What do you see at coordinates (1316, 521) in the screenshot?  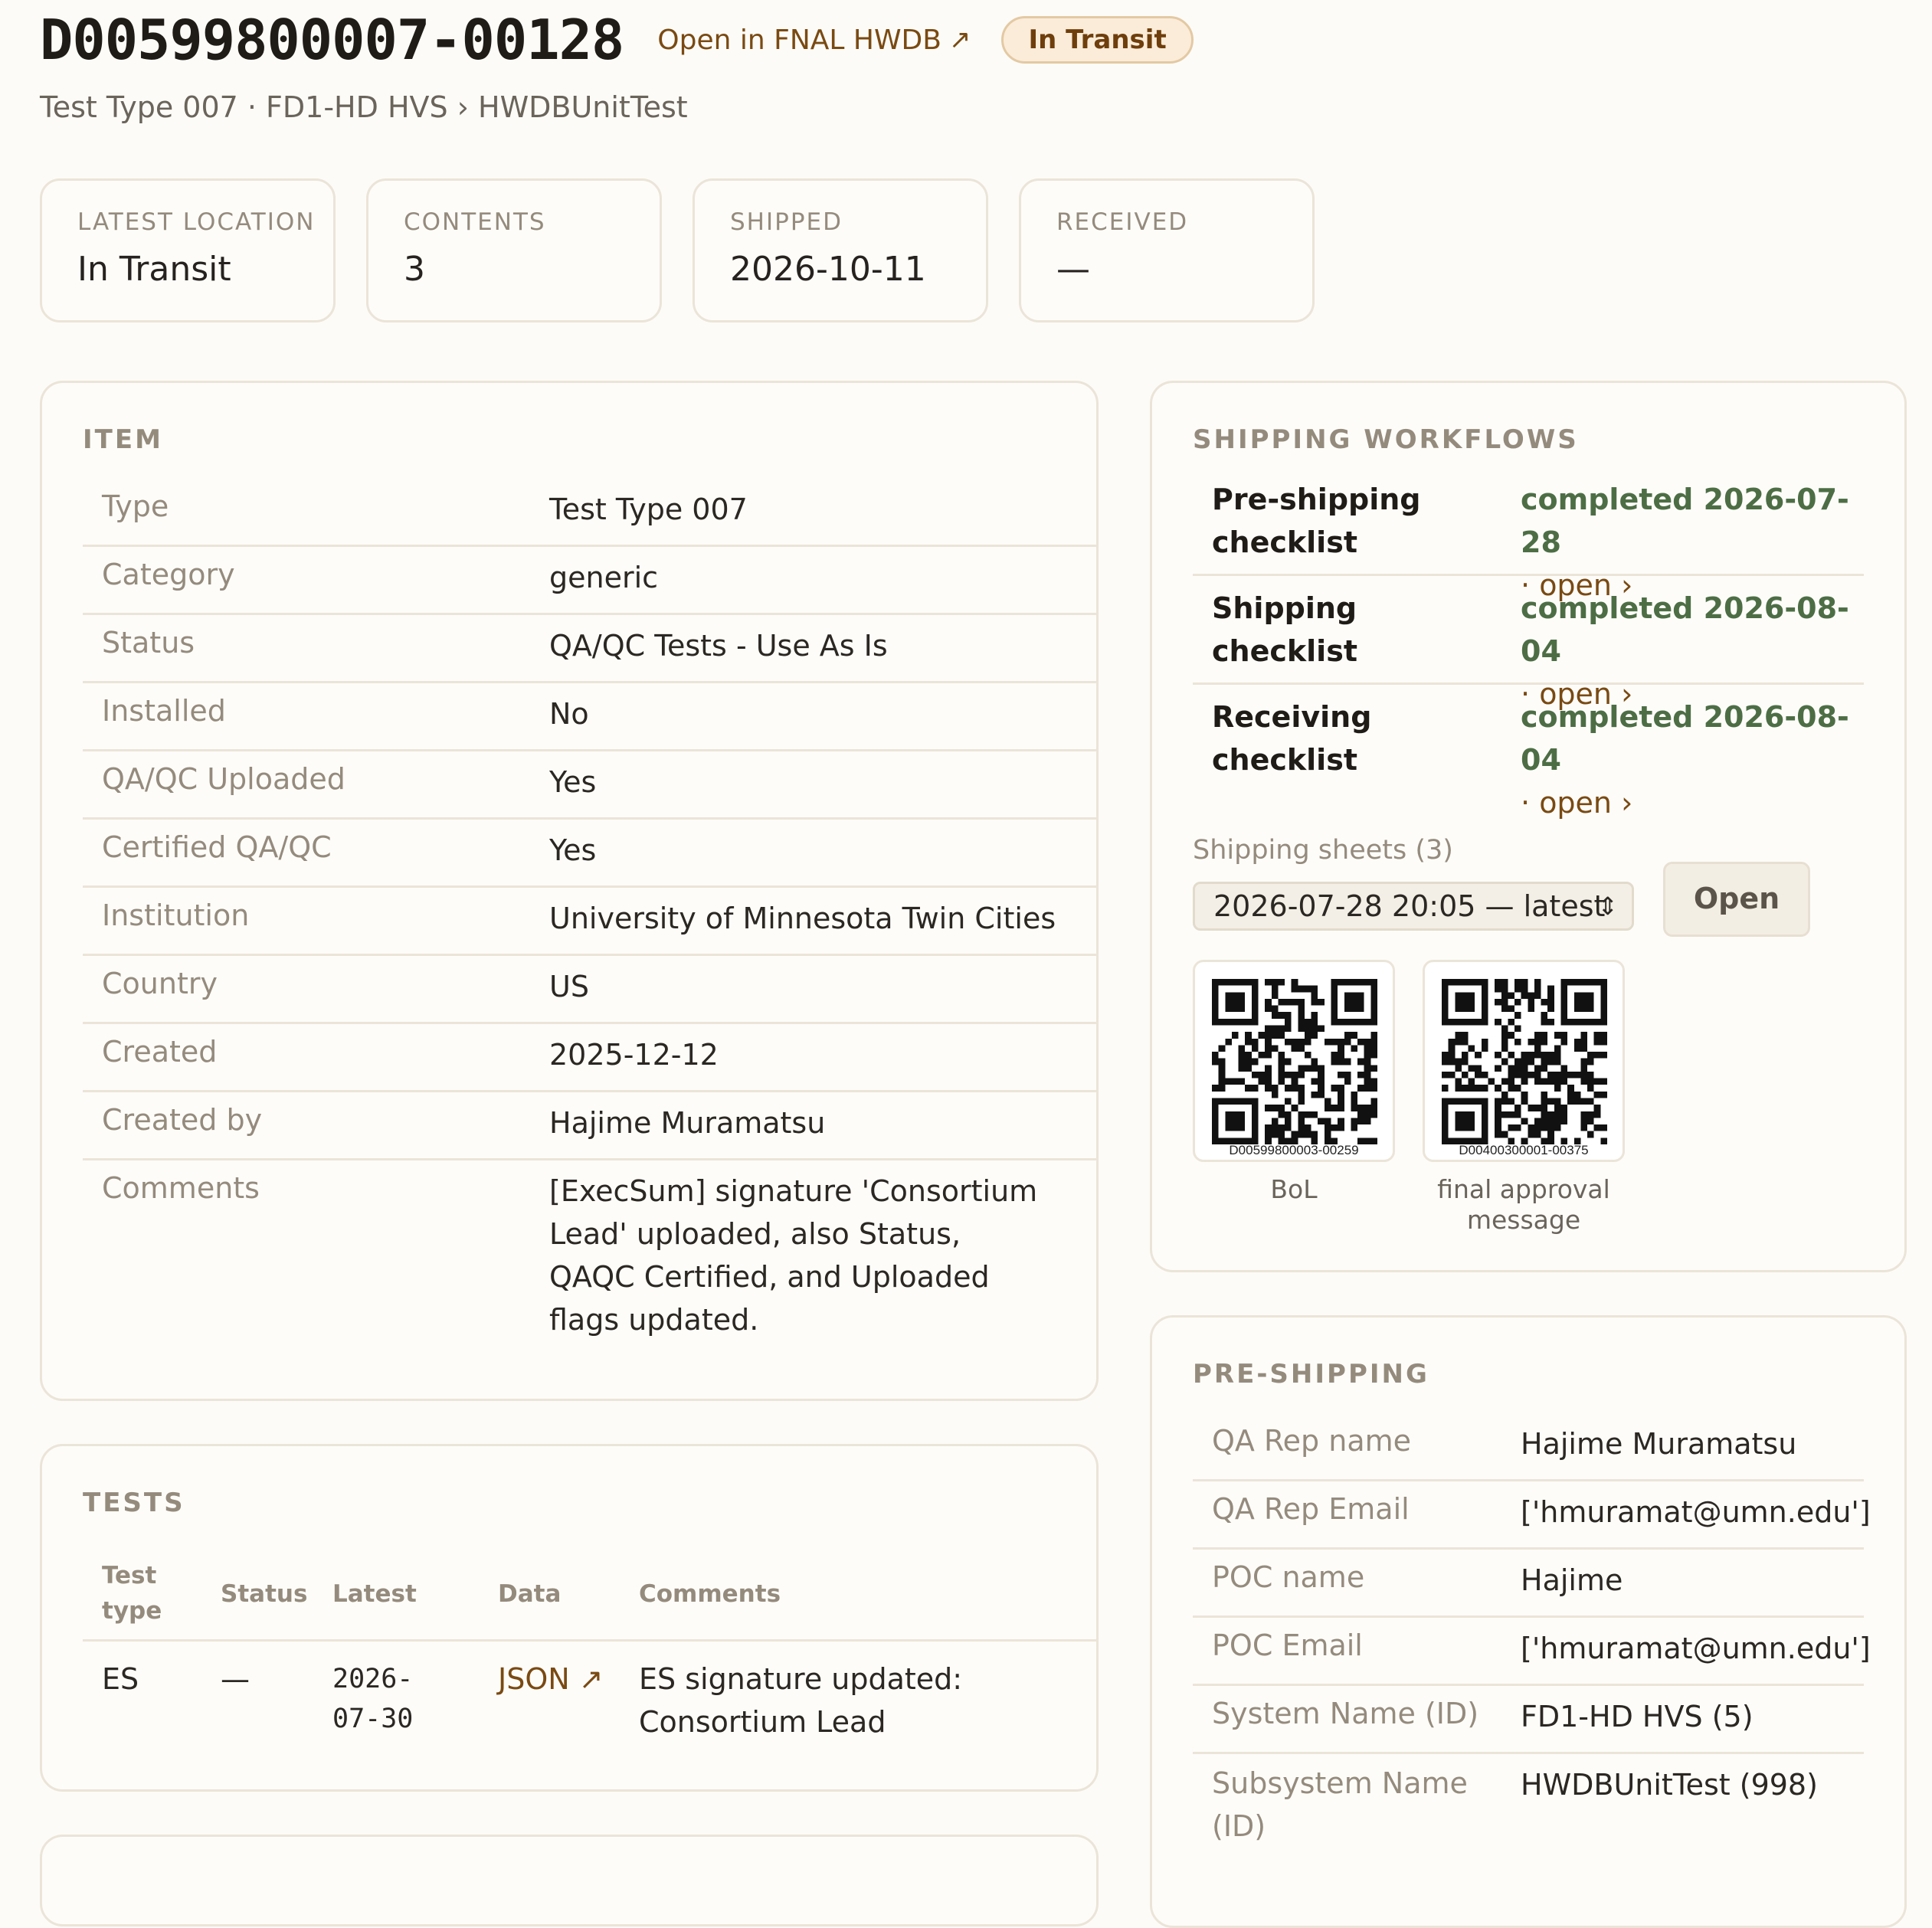 I see `workflow-name: Pre-shipping checklist` at bounding box center [1316, 521].